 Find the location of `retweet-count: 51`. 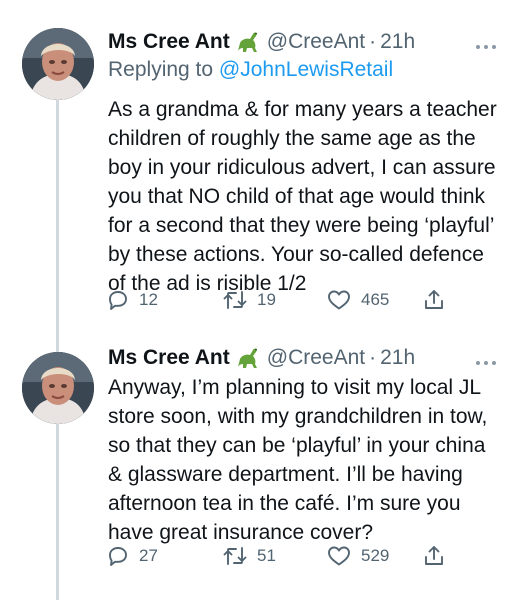

retweet-count: 51 is located at coordinates (266, 555).